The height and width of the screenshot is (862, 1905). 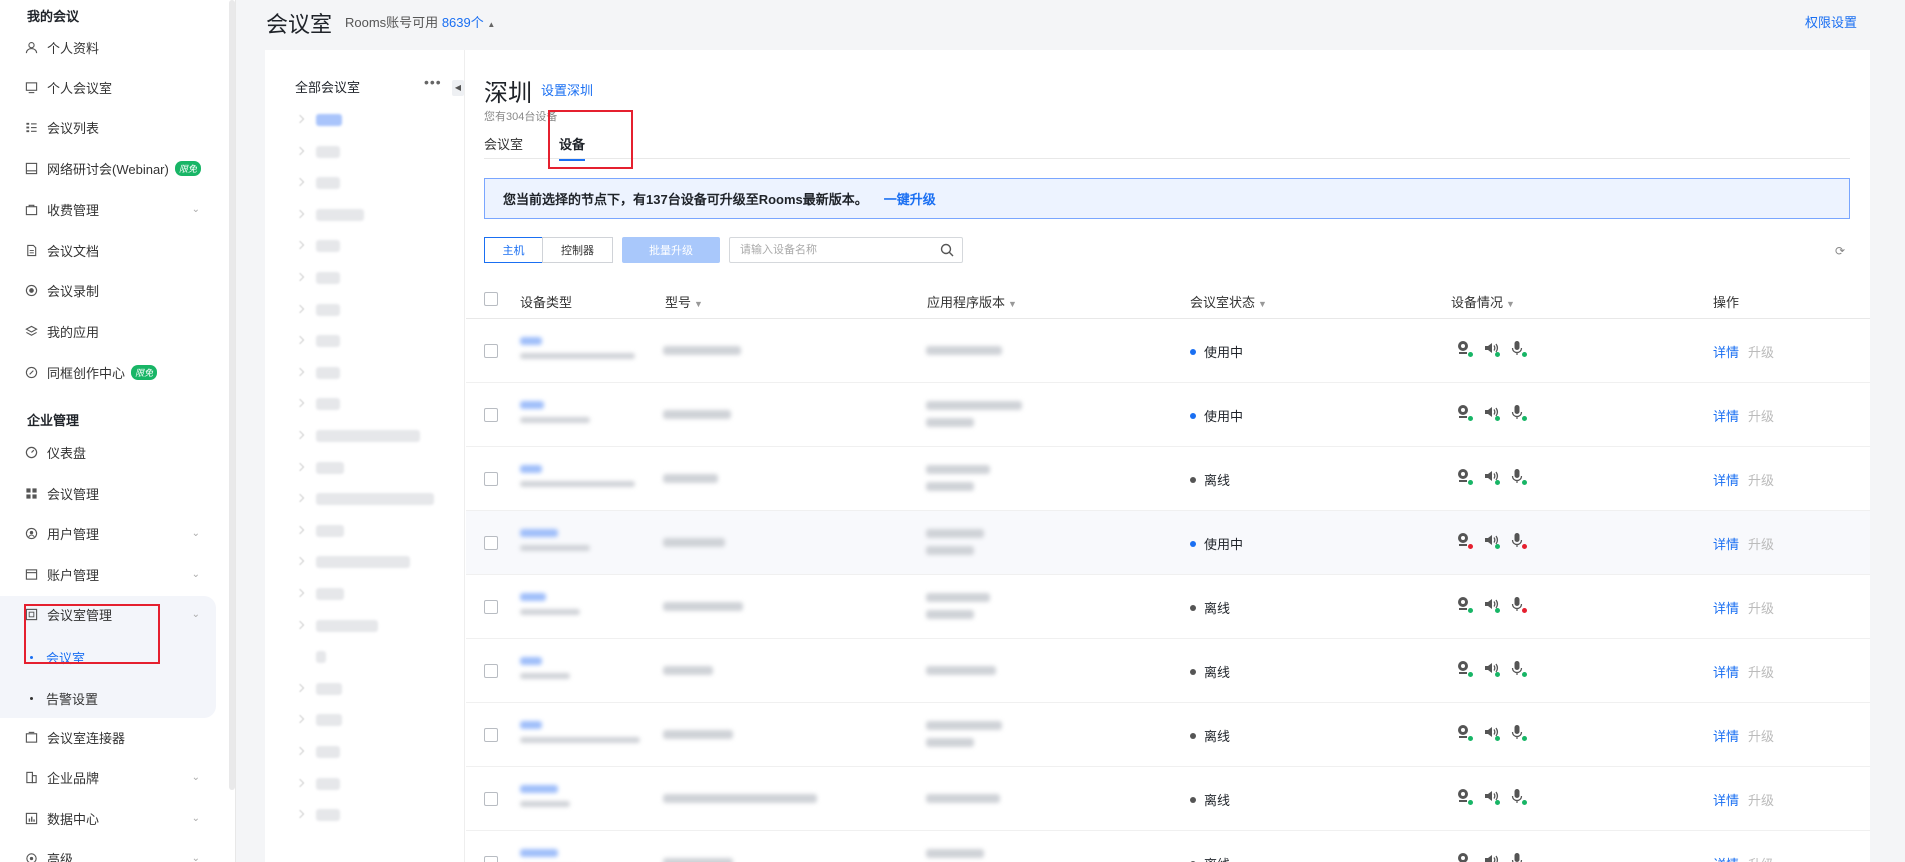 I want to click on seg-controller: 控制器, so click(x=577, y=250).